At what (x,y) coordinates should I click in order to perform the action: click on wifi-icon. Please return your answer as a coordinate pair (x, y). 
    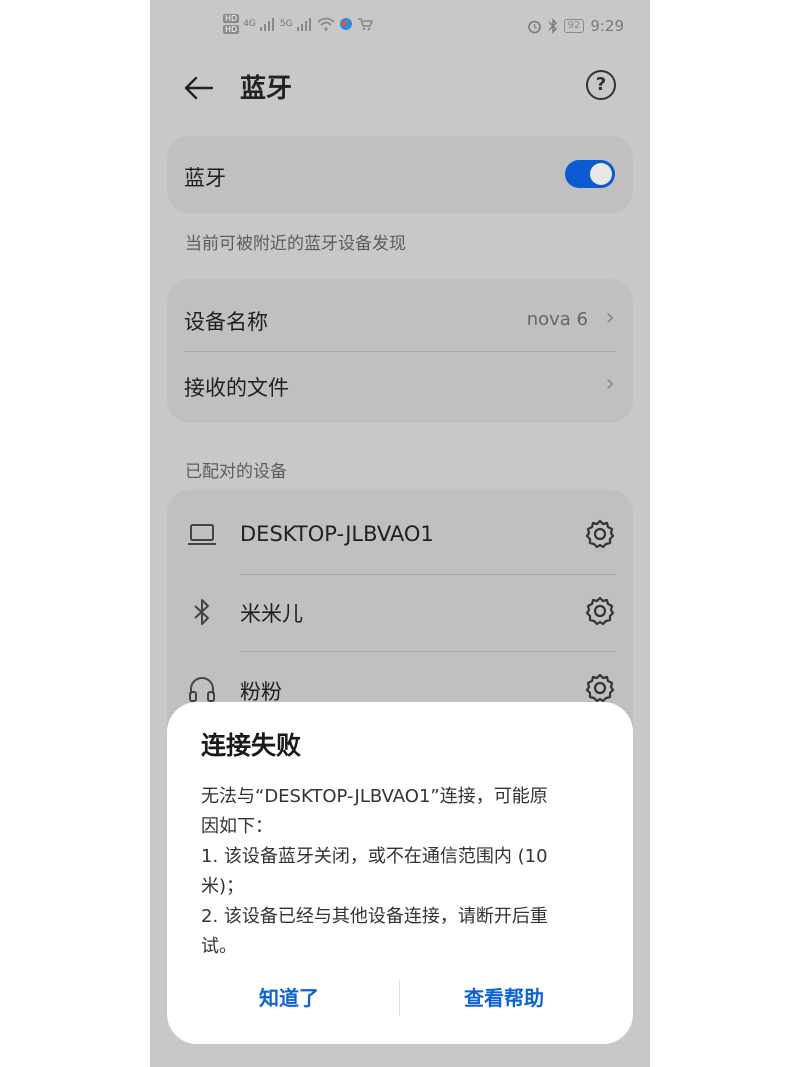
    Looking at the image, I should click on (326, 24).